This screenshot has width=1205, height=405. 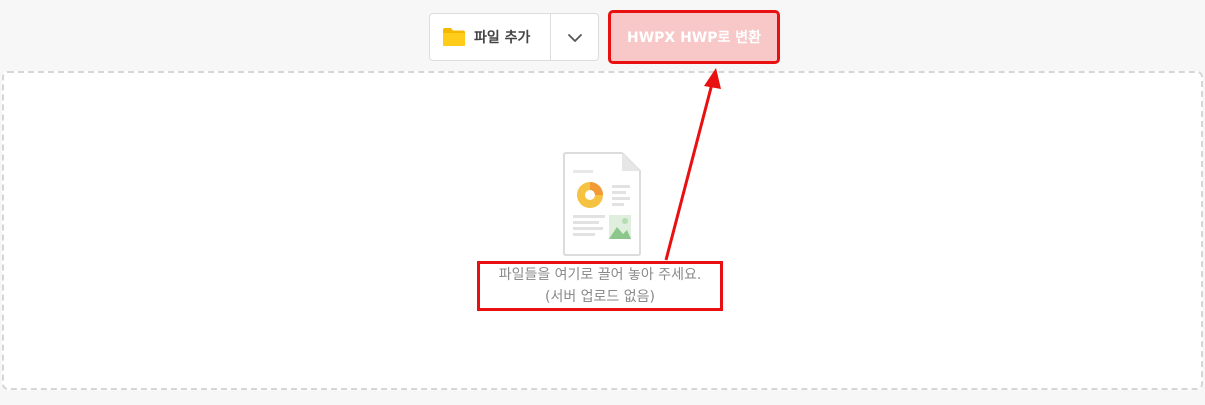 I want to click on drop-instructions: 파일들을 여기로 끌어 놓아 주세요. (서버 업로드 없음), so click(x=600, y=286).